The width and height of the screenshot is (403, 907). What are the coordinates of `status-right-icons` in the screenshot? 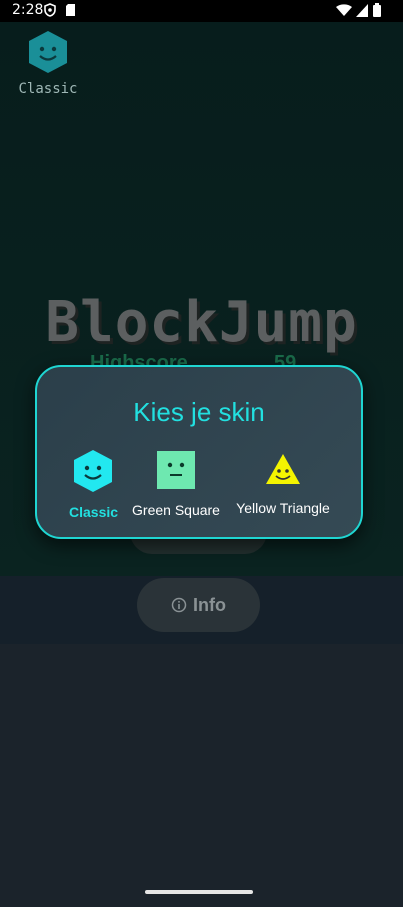 It's located at (358, 12).